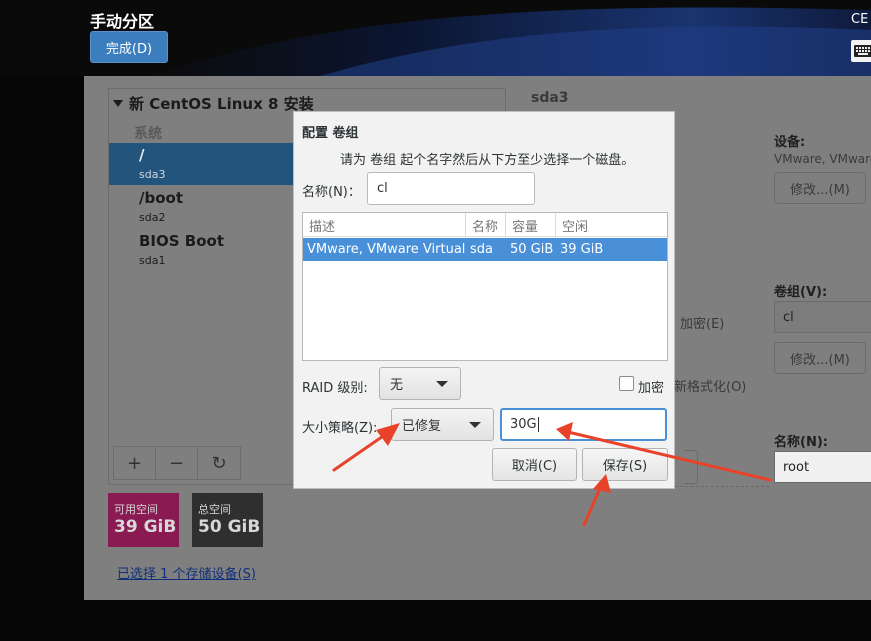  What do you see at coordinates (538, 424) in the screenshot?
I see `text-caret` at bounding box center [538, 424].